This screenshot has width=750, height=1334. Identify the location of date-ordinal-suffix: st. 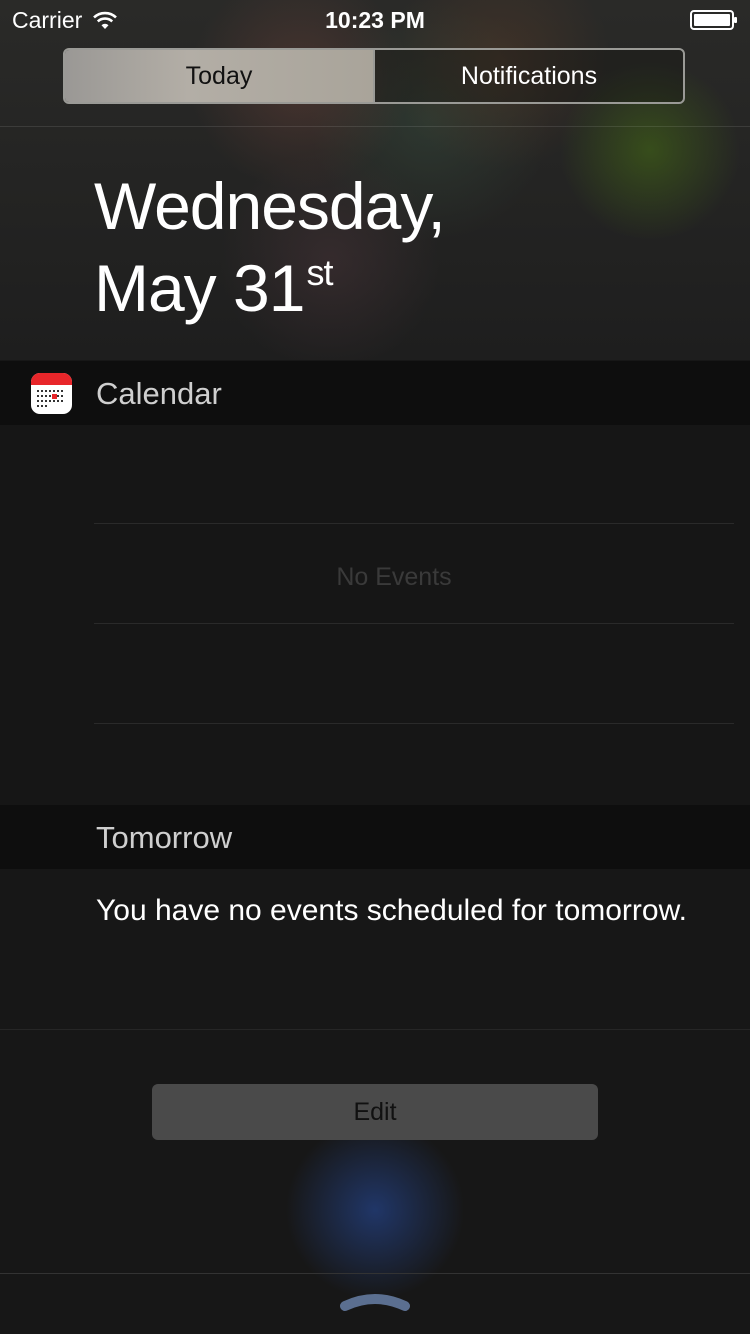
(319, 272).